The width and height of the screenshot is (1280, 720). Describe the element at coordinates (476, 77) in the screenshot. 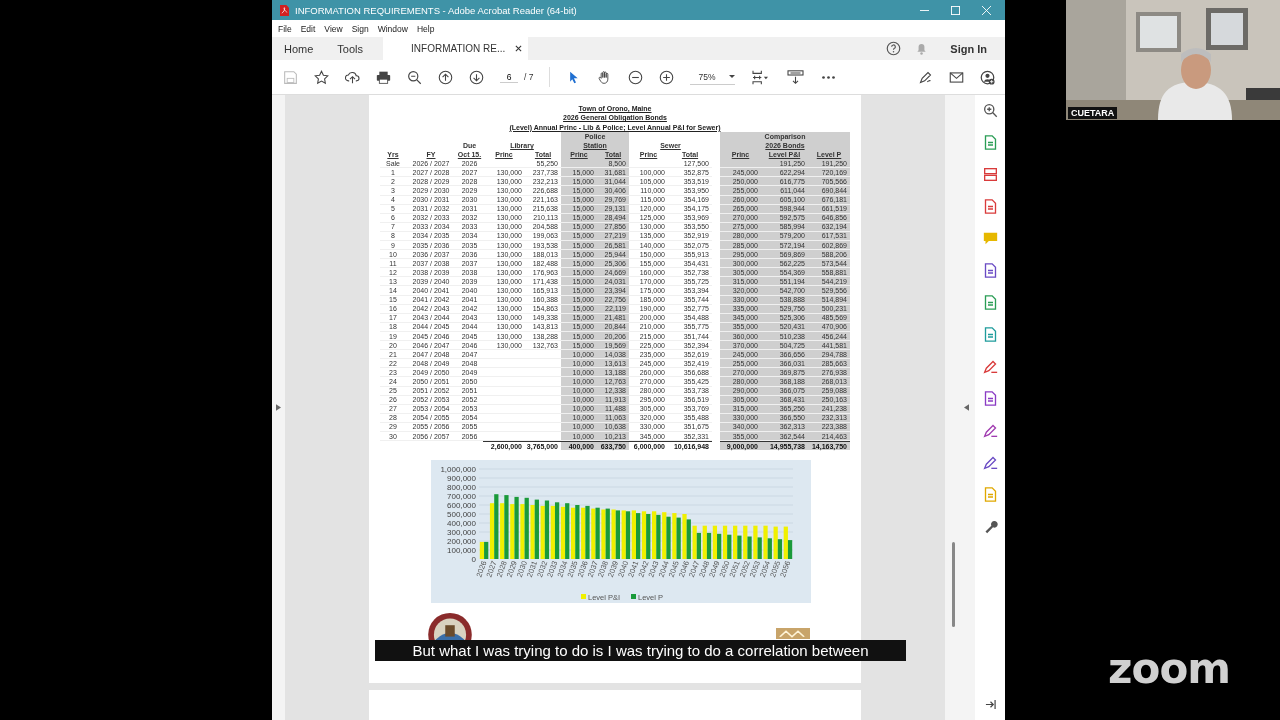

I see `arrow-down-icon` at that location.